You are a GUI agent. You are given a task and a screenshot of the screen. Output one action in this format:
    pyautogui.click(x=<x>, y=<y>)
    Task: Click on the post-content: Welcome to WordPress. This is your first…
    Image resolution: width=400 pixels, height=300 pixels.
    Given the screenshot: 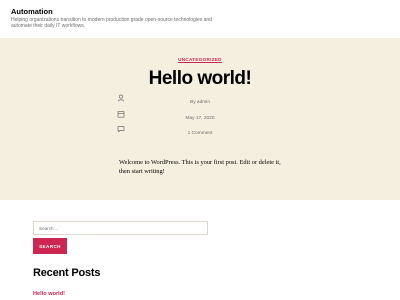 What is the action you would take?
    pyautogui.click(x=200, y=167)
    